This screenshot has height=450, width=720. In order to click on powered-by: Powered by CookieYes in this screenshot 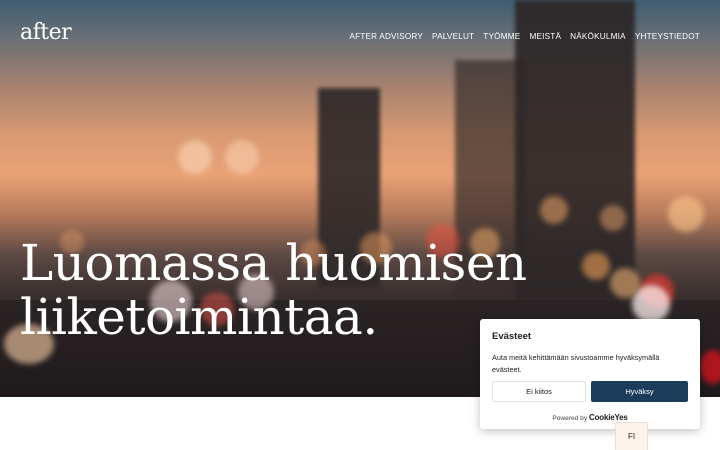, I will do `click(590, 417)`.